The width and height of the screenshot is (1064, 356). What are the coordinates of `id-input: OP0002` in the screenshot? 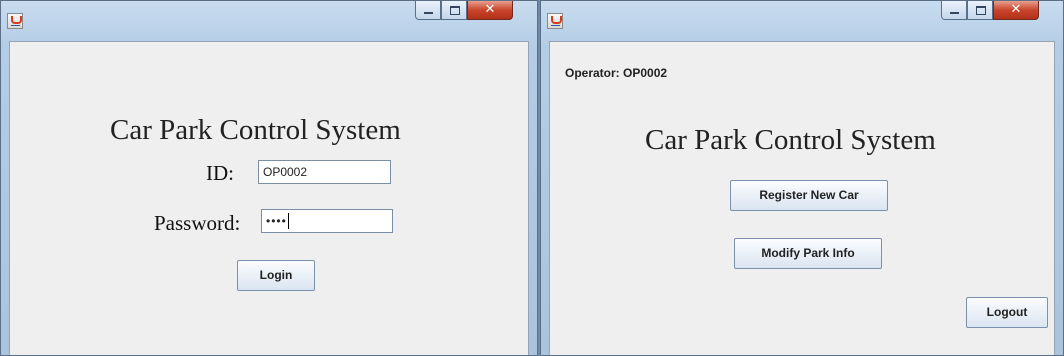 It's located at (324, 172).